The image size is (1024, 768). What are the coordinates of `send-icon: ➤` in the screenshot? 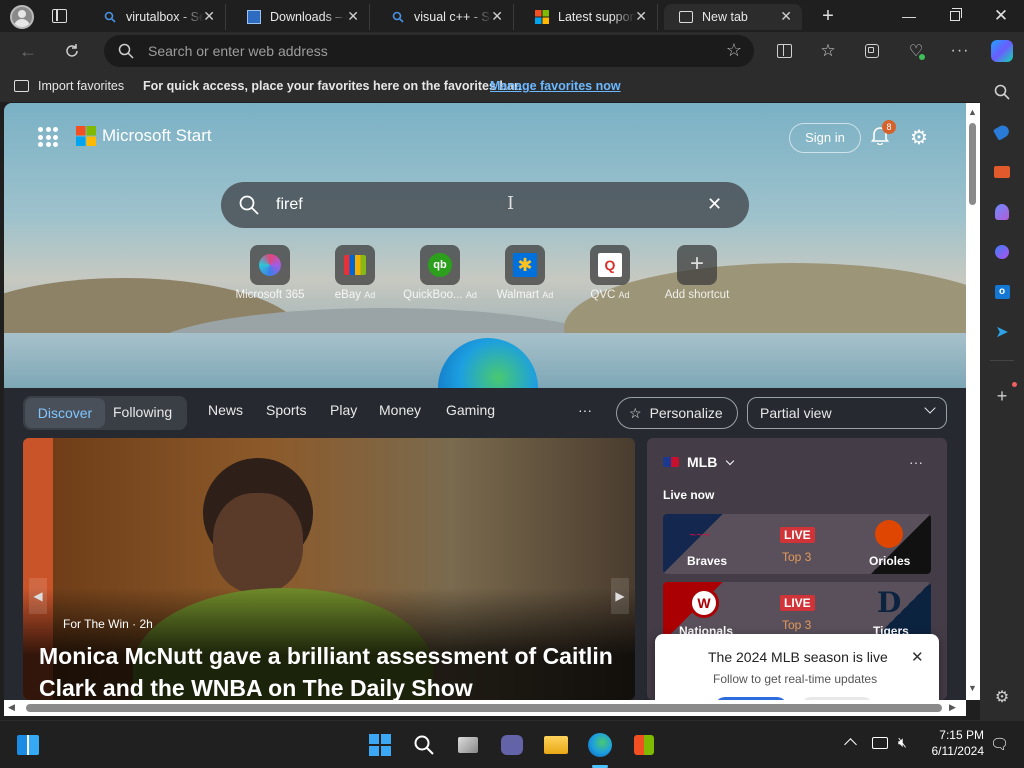 It's located at (1002, 332).